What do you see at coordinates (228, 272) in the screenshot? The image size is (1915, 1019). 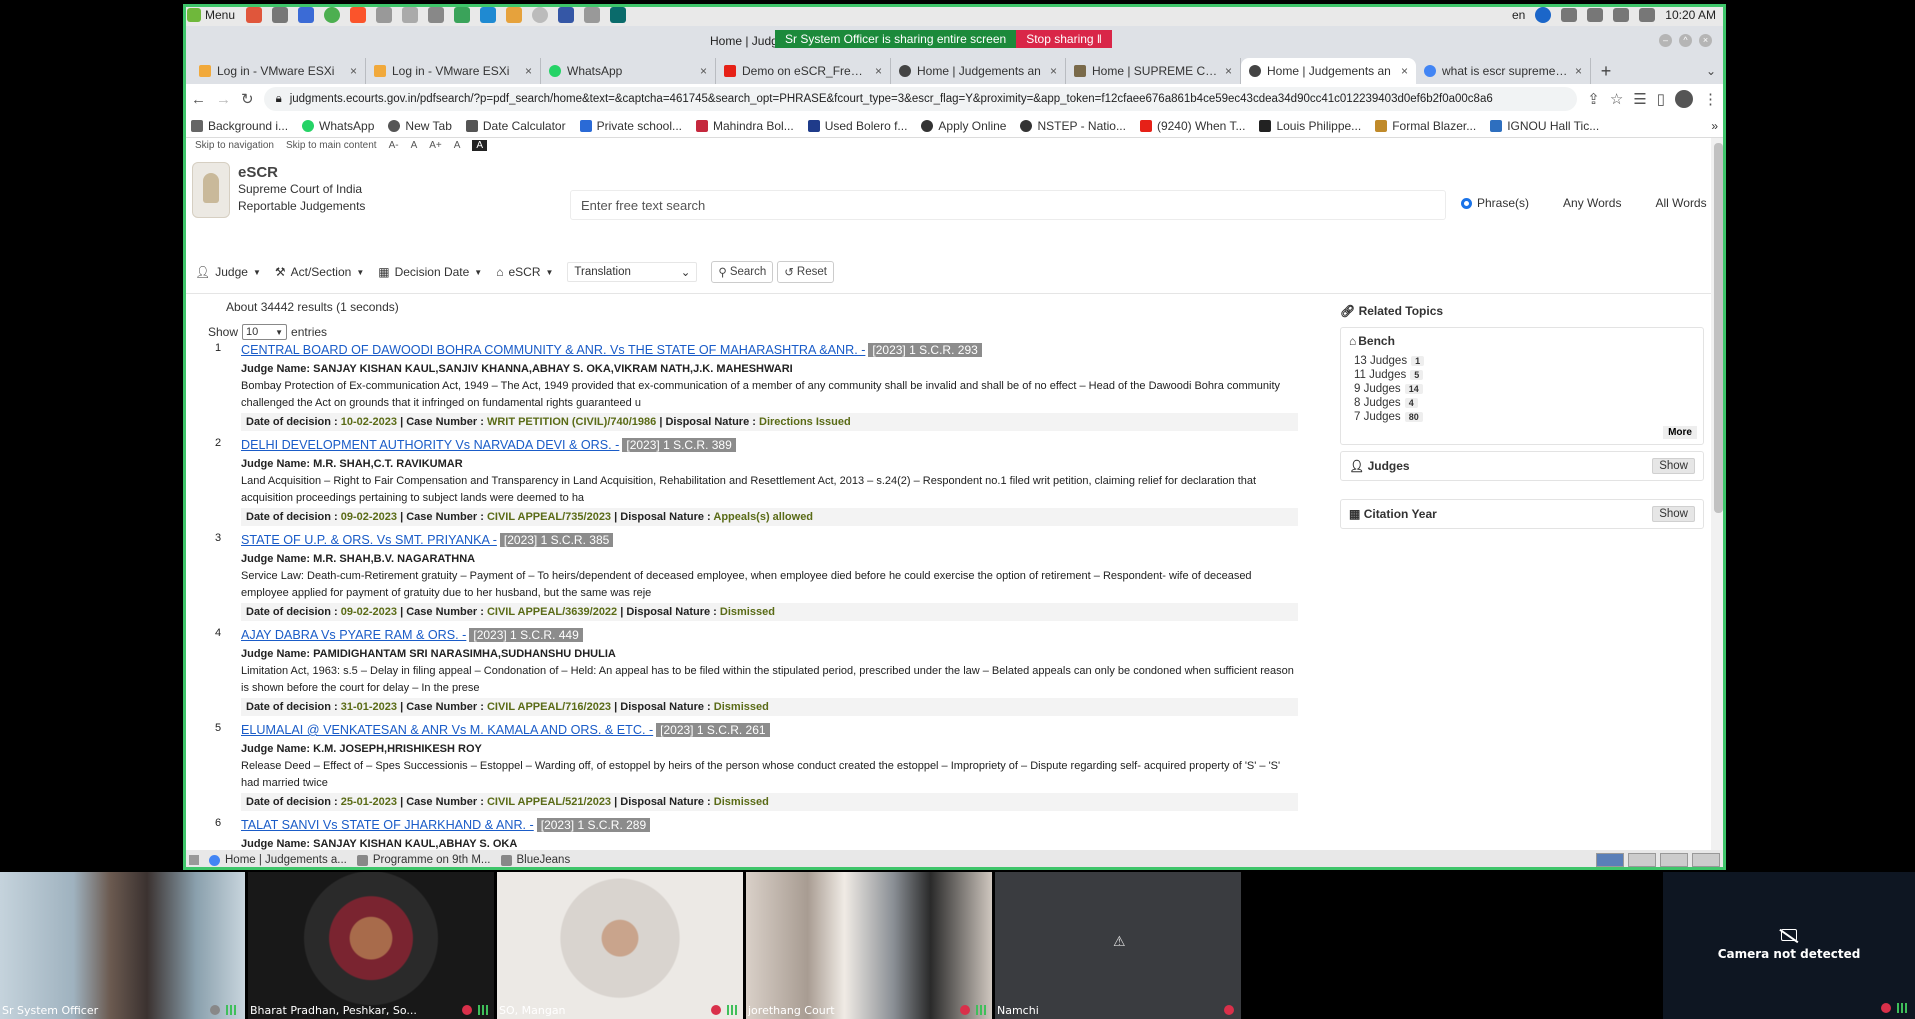 I see `judge-filter-dropdown: 👤︎ Judge ▼` at bounding box center [228, 272].